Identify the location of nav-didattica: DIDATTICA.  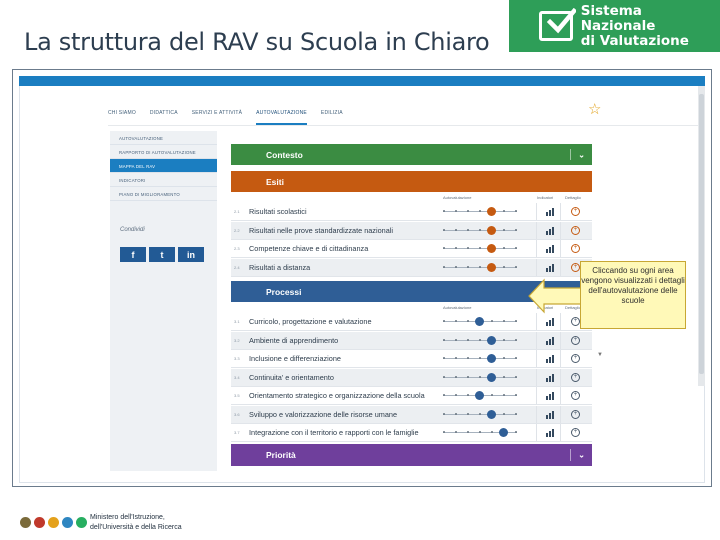
(164, 113).